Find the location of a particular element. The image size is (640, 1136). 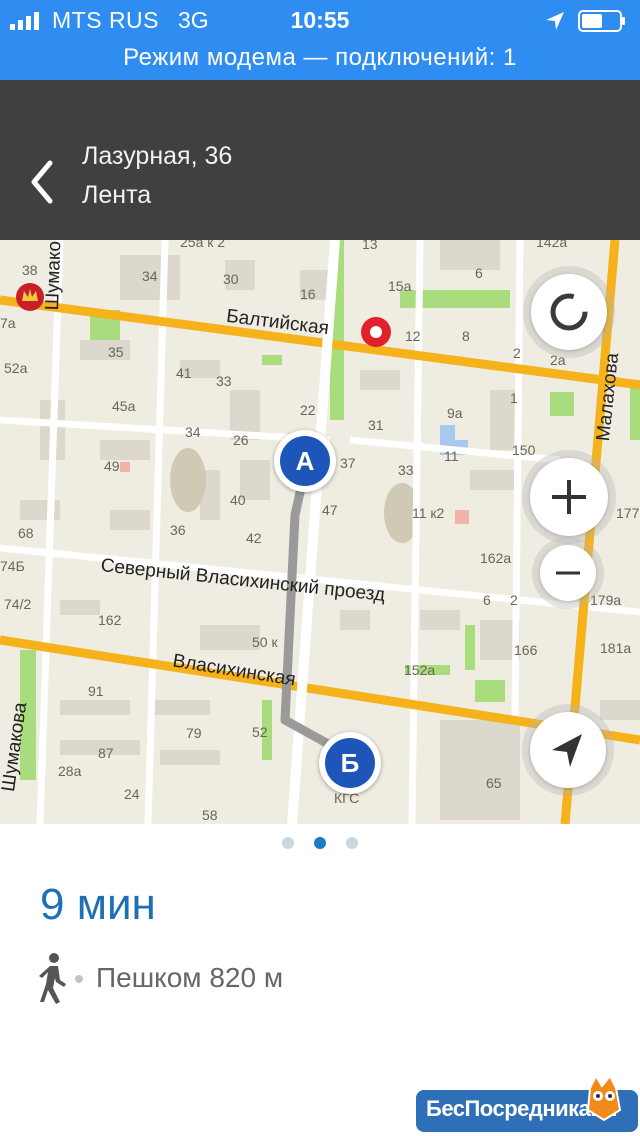

route-start-marker: А is located at coordinates (305, 461).